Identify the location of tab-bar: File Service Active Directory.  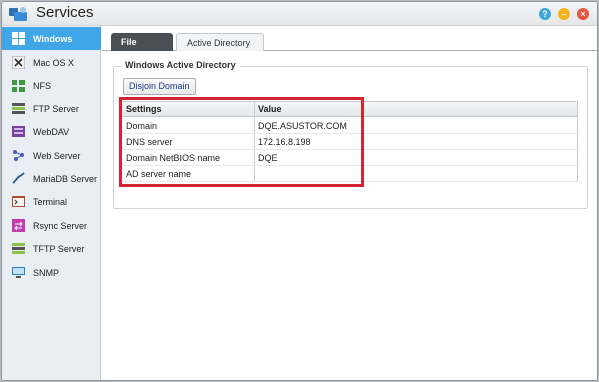
(349, 45).